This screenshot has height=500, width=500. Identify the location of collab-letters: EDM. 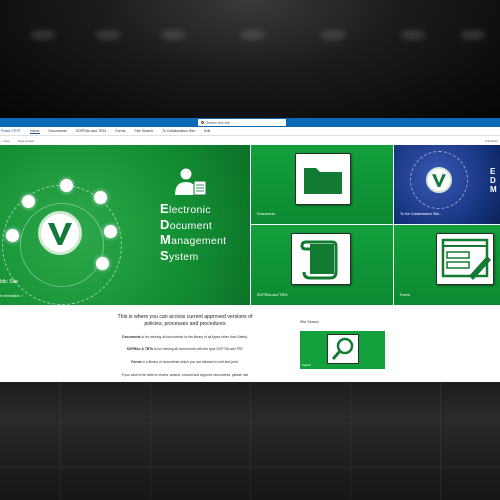
(493, 180).